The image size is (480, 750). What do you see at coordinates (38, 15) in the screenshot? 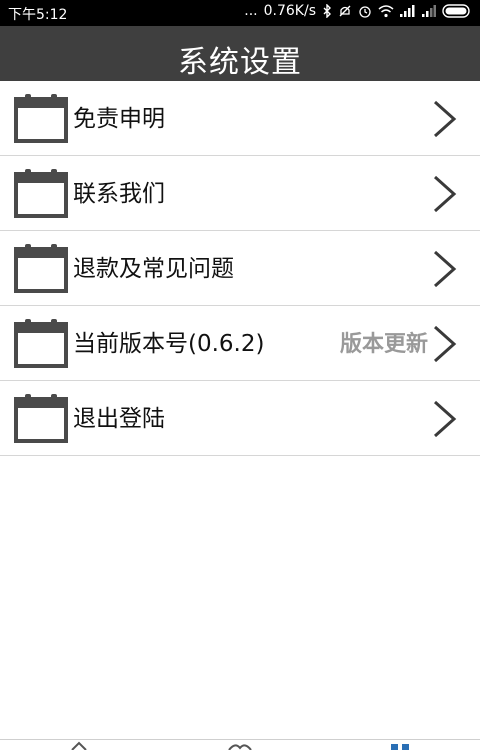
I see `status-time: 下午5:12` at bounding box center [38, 15].